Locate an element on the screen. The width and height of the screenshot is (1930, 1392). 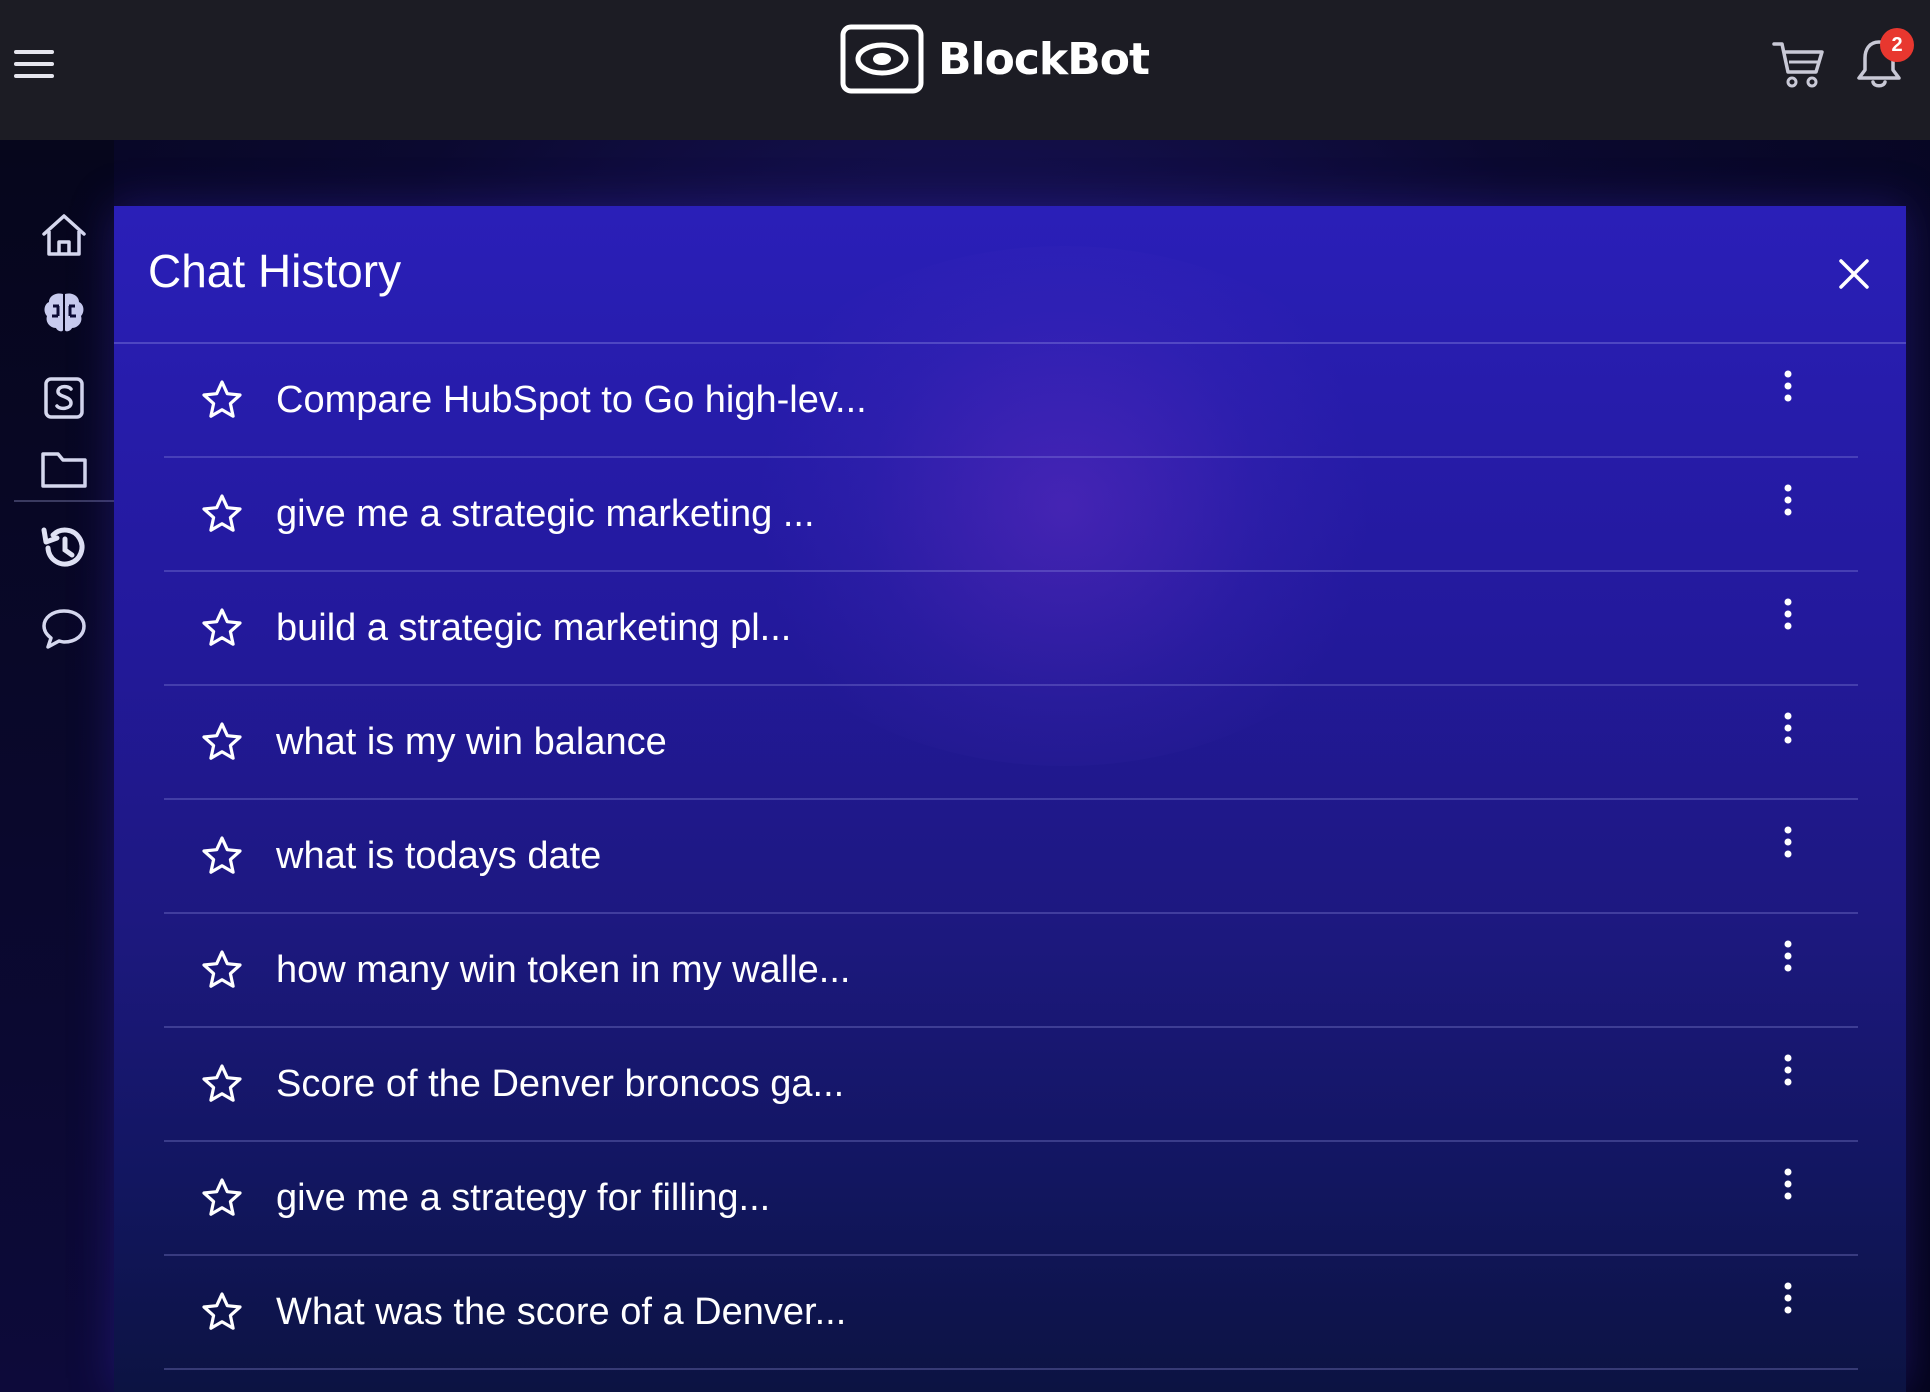
brain-icon is located at coordinates (64, 312).